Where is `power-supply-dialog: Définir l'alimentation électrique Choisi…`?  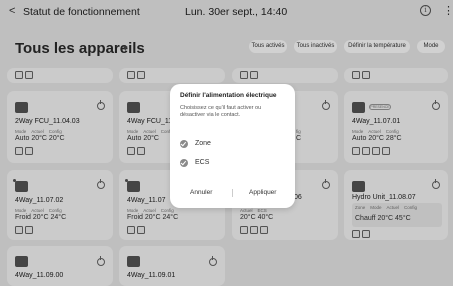 power-supply-dialog: Définir l'alimentation électrique Choisi… is located at coordinates (232, 146).